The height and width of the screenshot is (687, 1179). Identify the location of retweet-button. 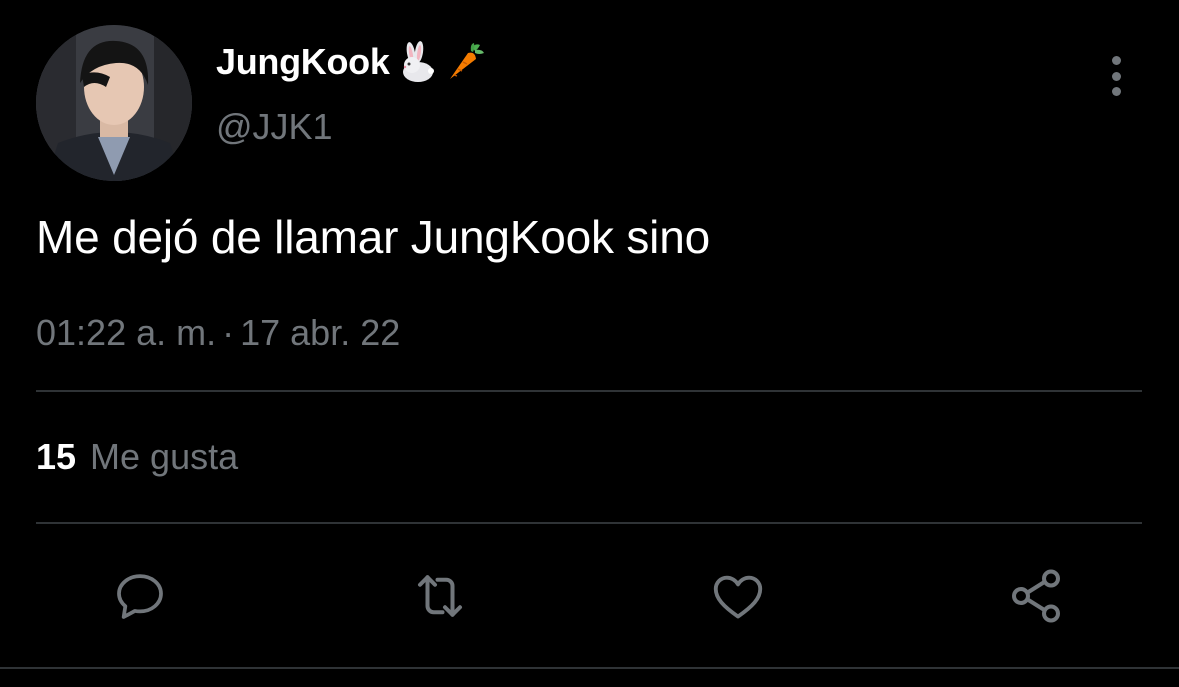
(440, 596).